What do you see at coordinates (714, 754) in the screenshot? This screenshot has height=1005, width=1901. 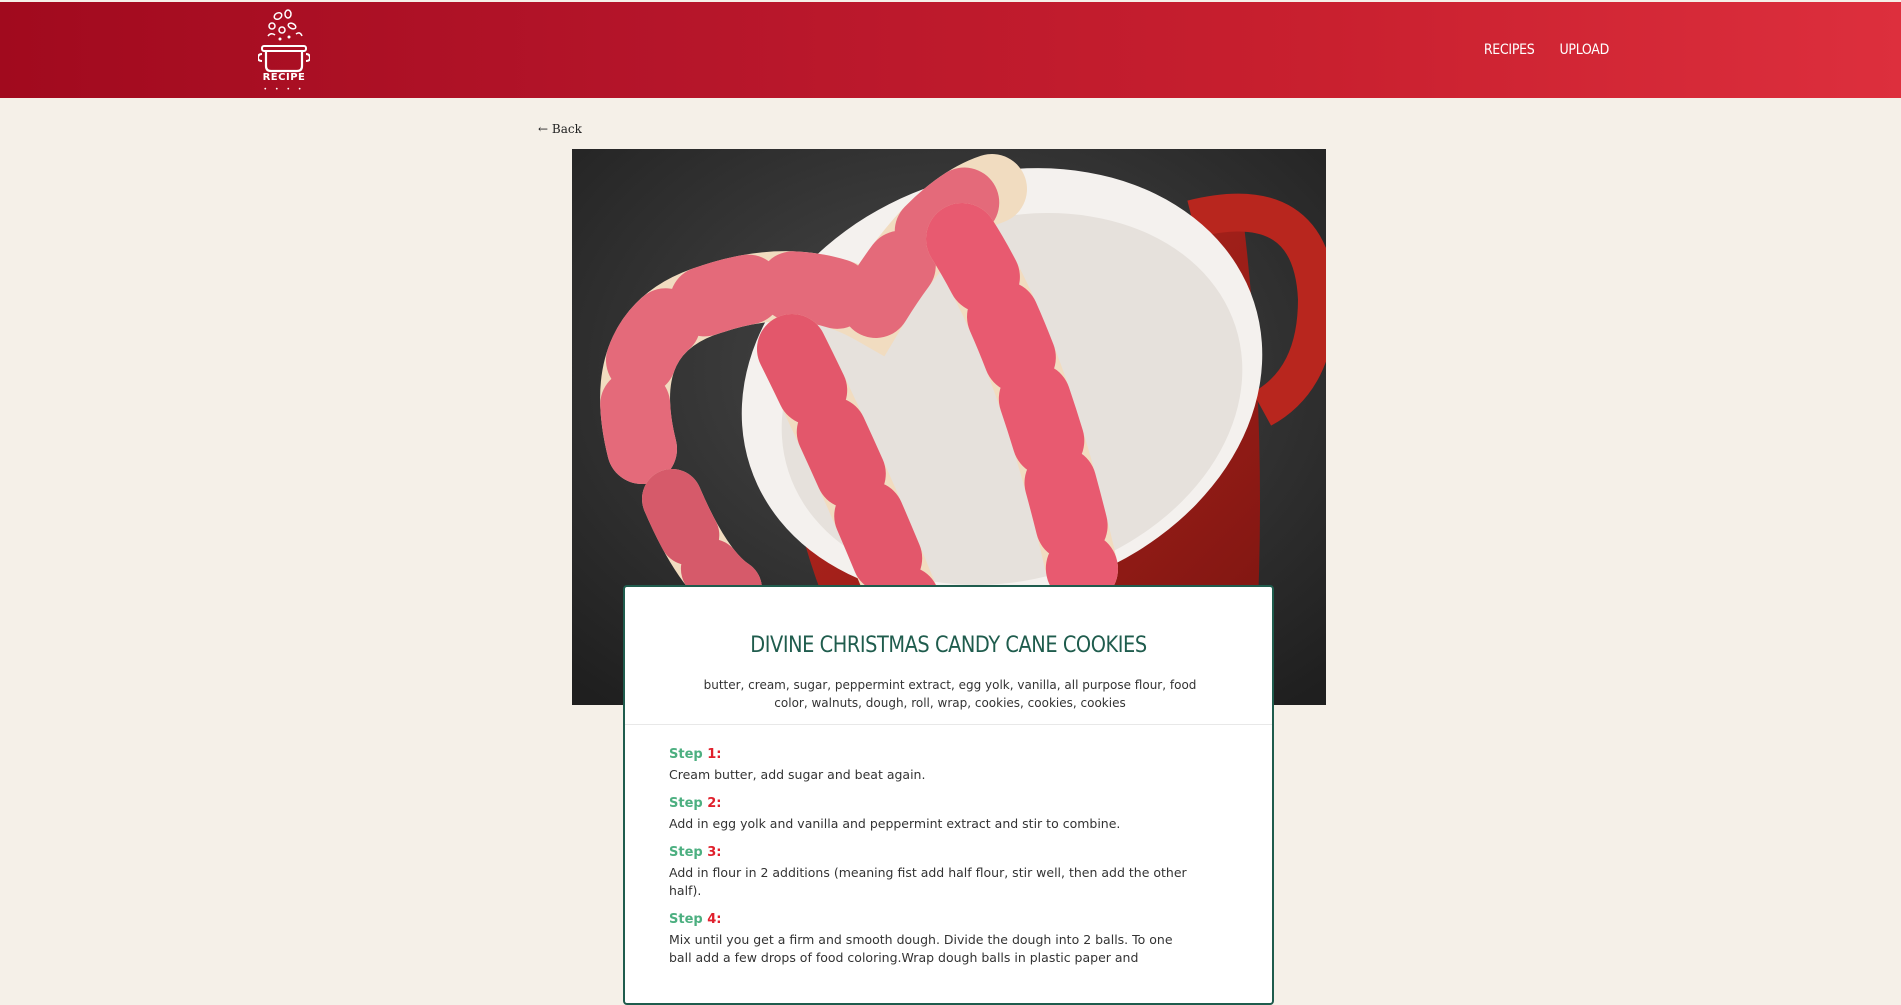 I see `step-number: 1:` at bounding box center [714, 754].